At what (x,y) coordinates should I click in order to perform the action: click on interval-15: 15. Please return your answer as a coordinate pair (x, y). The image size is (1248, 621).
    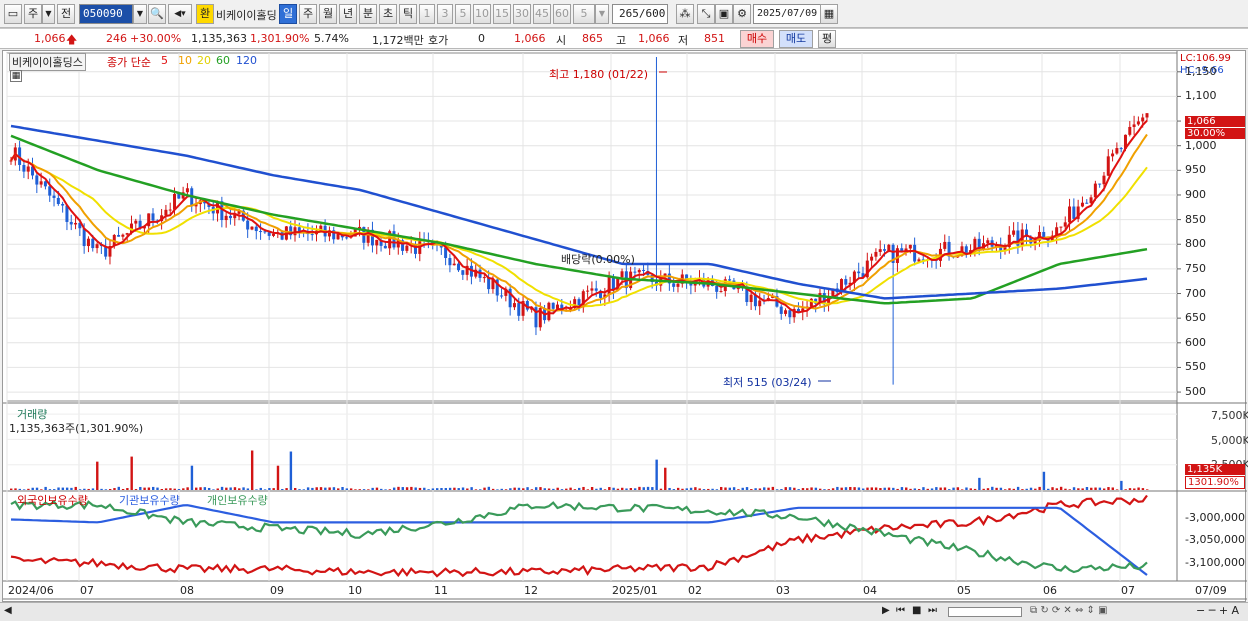
    Looking at the image, I should click on (502, 14).